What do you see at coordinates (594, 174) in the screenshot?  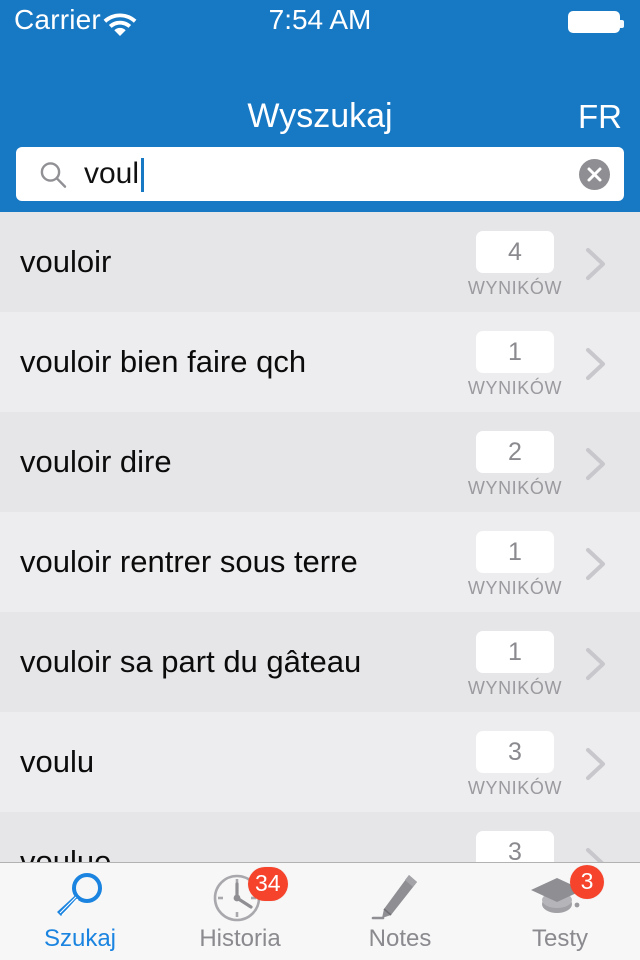 I see `clear-circle-icon` at bounding box center [594, 174].